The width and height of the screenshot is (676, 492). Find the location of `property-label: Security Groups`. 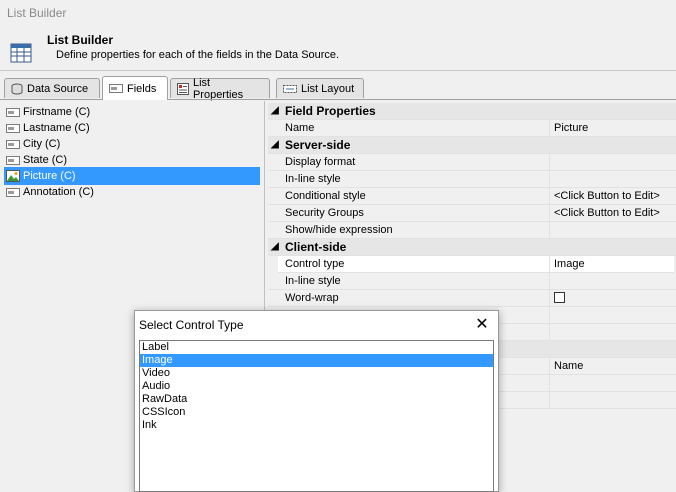

property-label: Security Groups is located at coordinates (324, 213).